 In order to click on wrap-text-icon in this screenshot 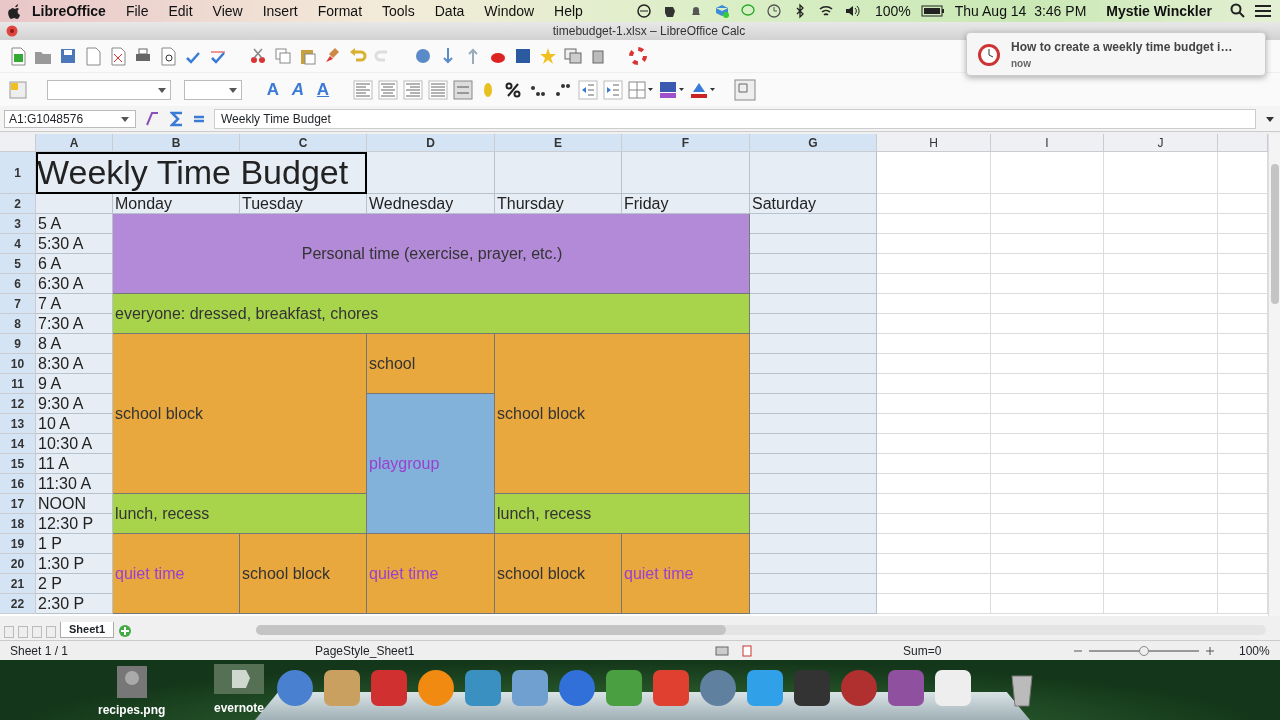, I will do `click(463, 89)`.